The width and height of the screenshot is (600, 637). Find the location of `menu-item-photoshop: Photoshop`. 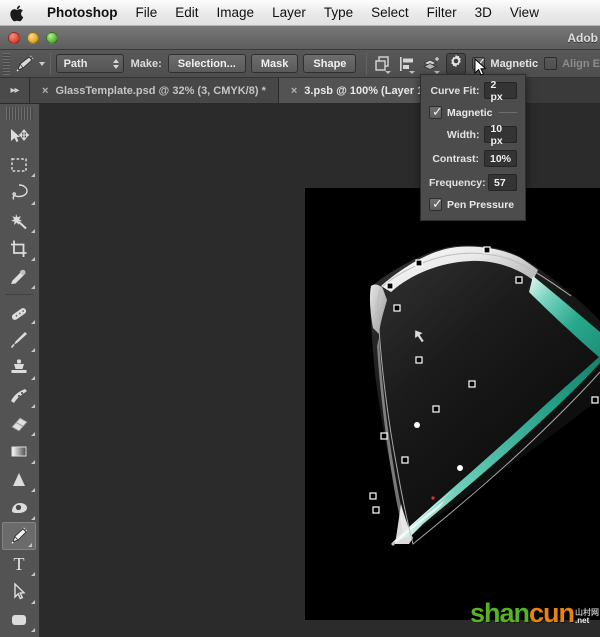

menu-item-photoshop: Photoshop is located at coordinates (82, 13).